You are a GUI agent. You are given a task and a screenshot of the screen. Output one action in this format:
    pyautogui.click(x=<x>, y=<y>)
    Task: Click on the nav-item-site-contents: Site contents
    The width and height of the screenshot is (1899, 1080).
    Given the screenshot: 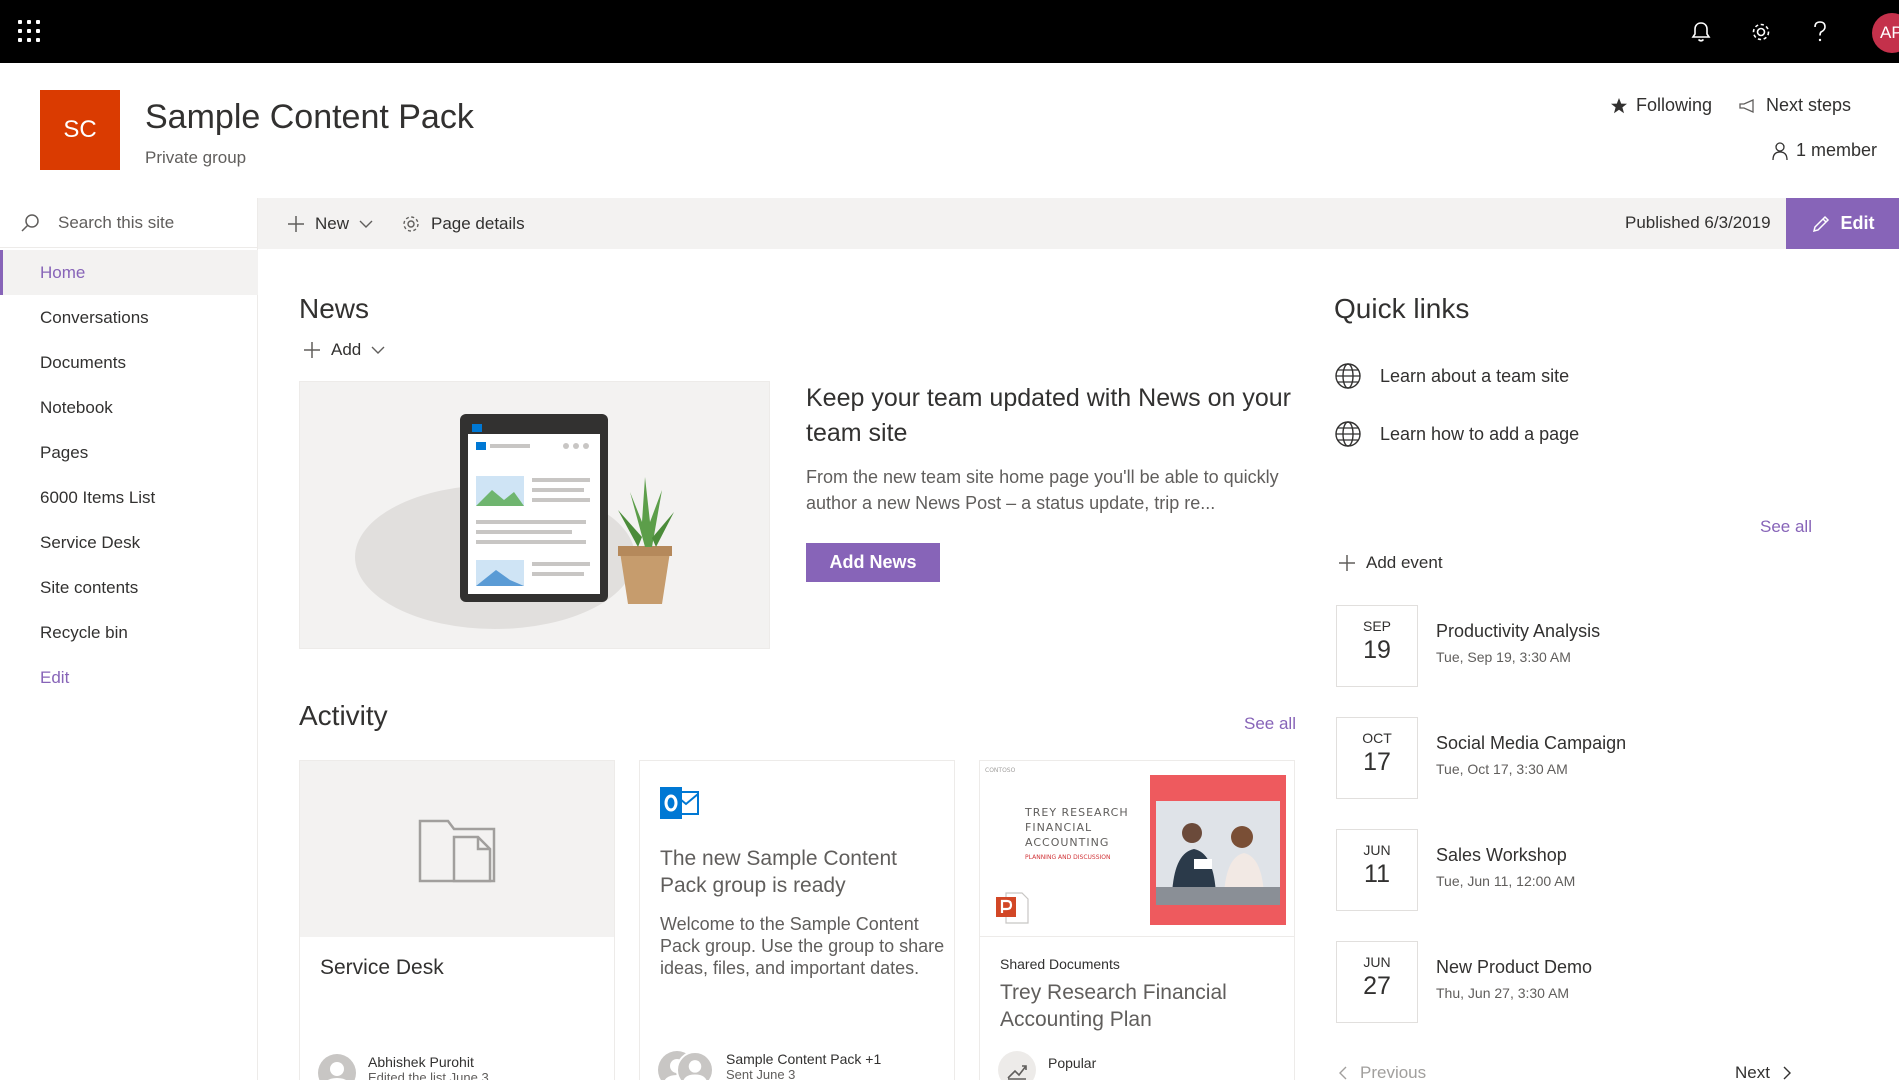 What is the action you would take?
    pyautogui.click(x=129, y=587)
    